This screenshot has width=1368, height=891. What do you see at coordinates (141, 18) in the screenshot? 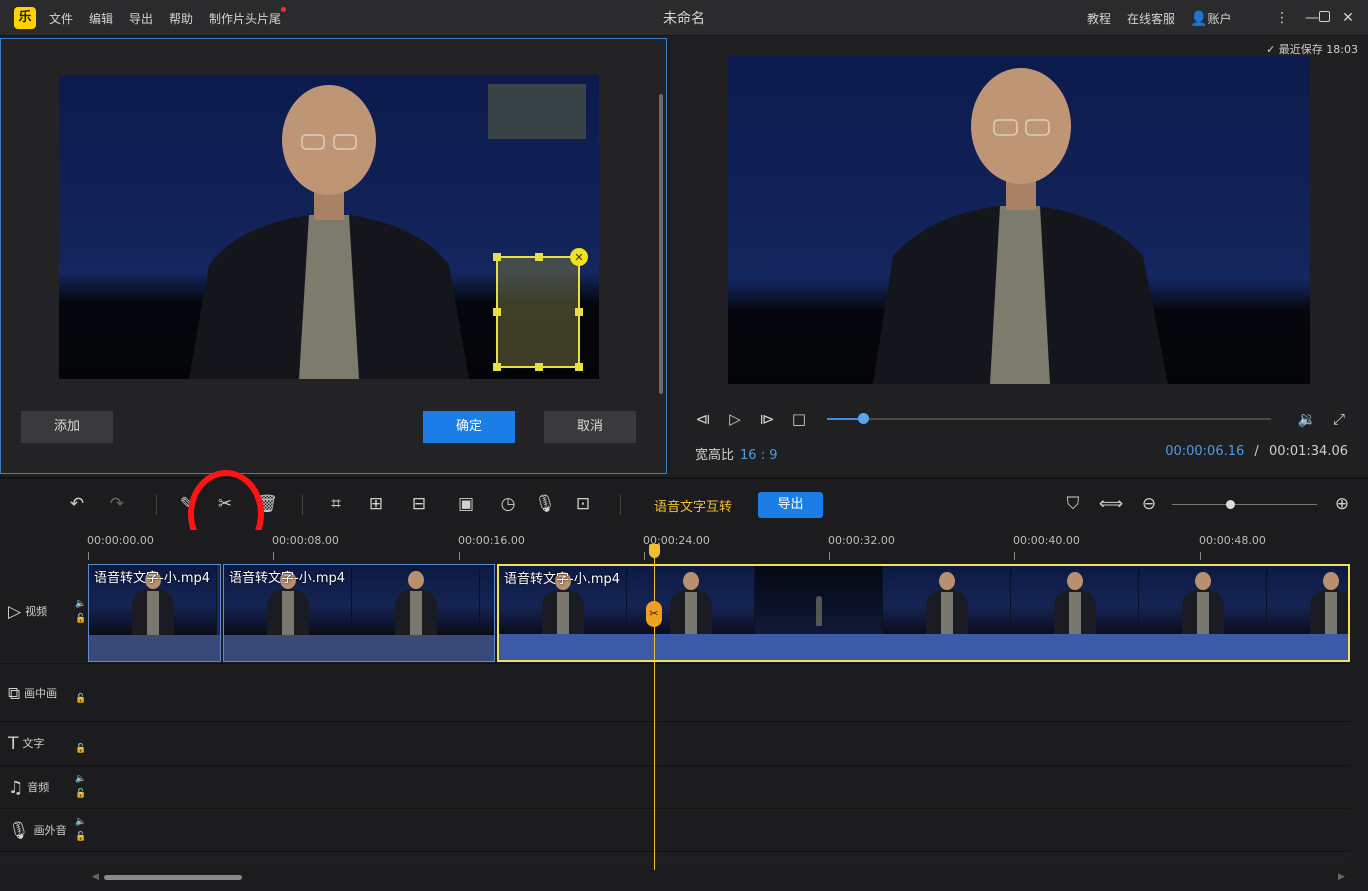
I see `menu-export: 导出` at bounding box center [141, 18].